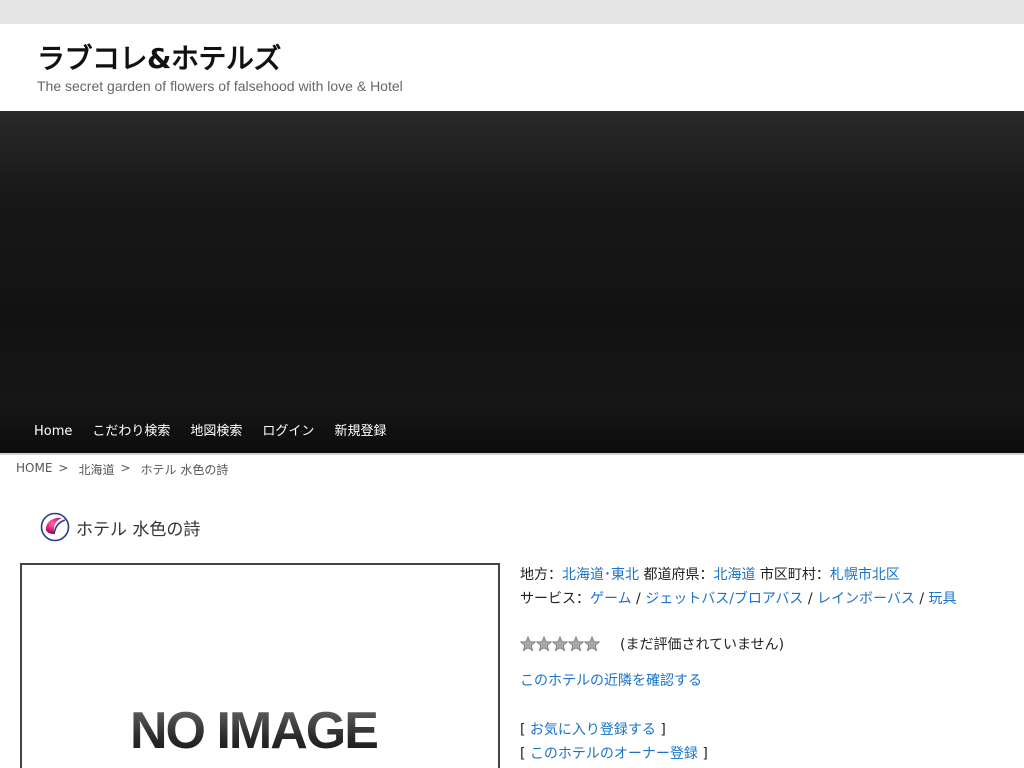  What do you see at coordinates (138, 529) in the screenshot?
I see `hotel-name: ホテル 水色の詩` at bounding box center [138, 529].